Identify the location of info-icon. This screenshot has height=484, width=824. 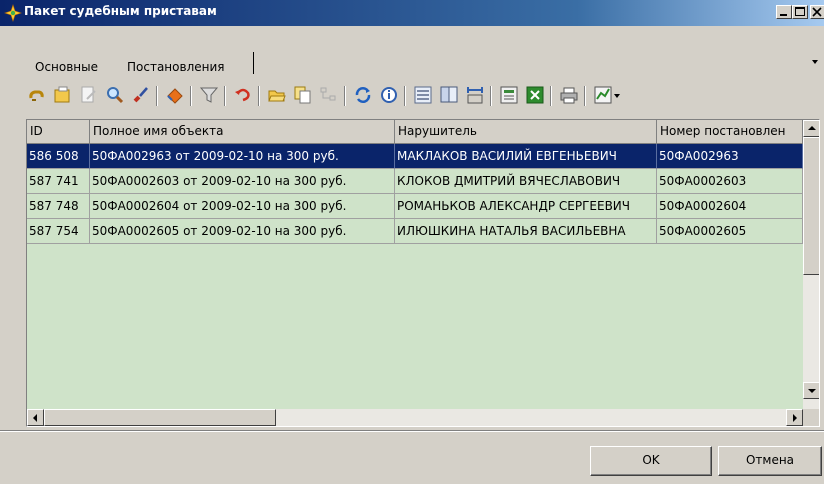
(389, 95).